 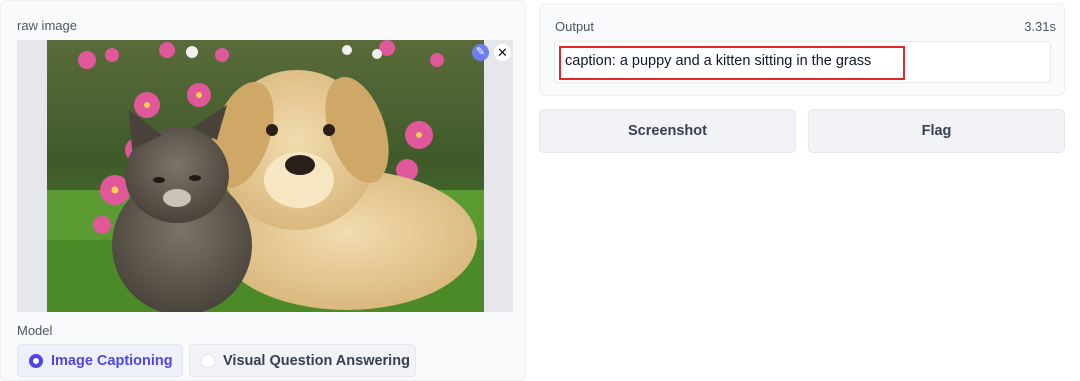 What do you see at coordinates (47, 25) in the screenshot?
I see `raw-image-label: raw image` at bounding box center [47, 25].